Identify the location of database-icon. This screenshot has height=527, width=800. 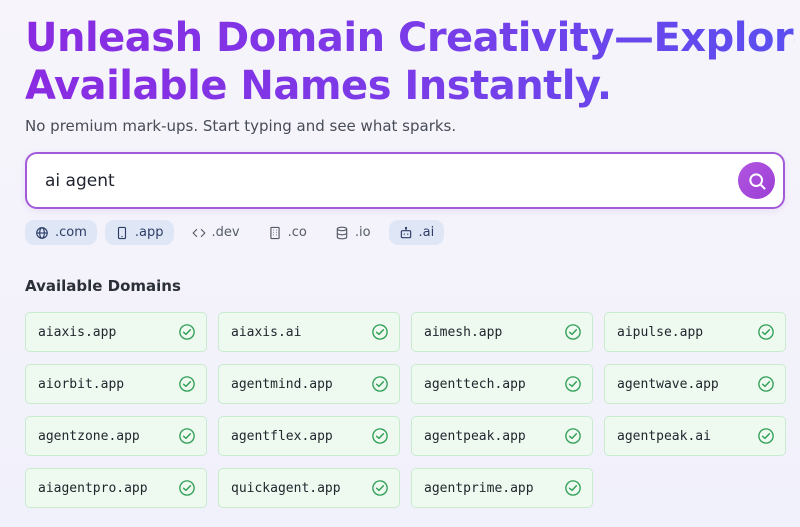
(342, 232).